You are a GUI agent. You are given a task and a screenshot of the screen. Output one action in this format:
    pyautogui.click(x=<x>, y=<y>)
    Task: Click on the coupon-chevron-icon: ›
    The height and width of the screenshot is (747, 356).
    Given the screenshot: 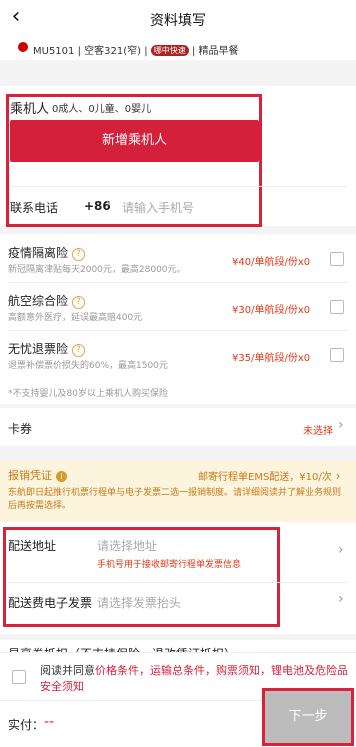 What is the action you would take?
    pyautogui.click(x=341, y=425)
    